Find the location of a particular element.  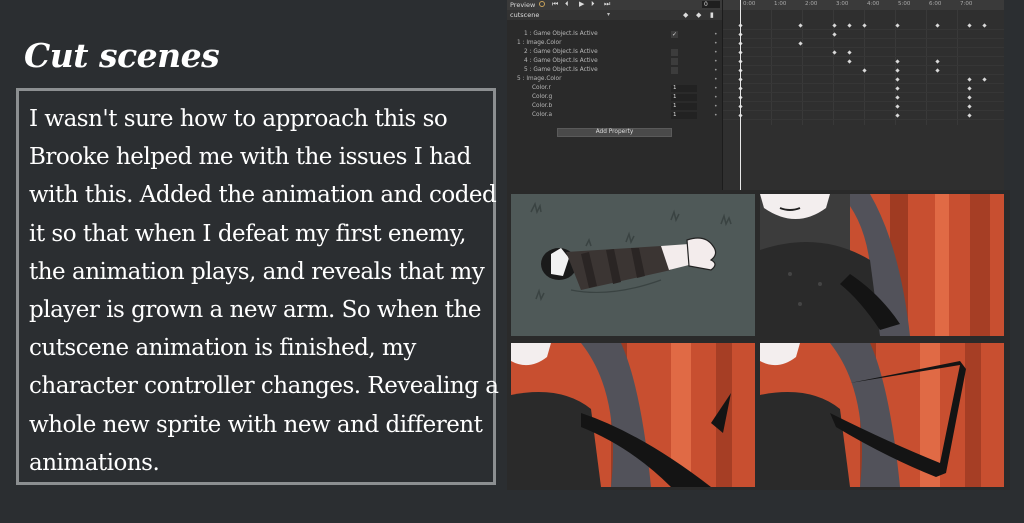

add-property-button: Add Property is located at coordinates (614, 132).